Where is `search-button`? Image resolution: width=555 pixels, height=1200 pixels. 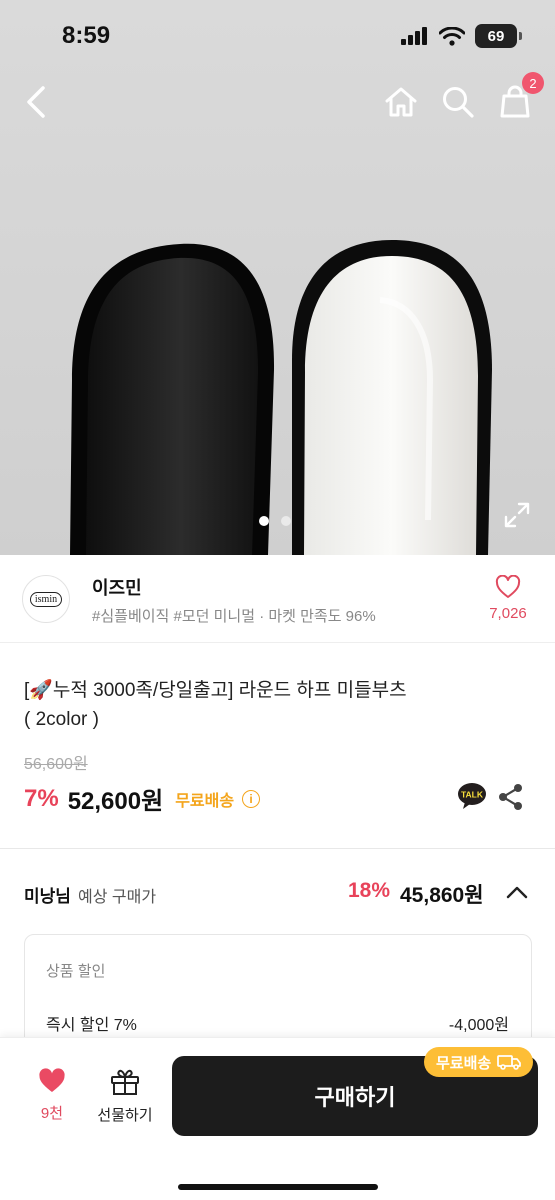
search-button is located at coordinates (458, 102).